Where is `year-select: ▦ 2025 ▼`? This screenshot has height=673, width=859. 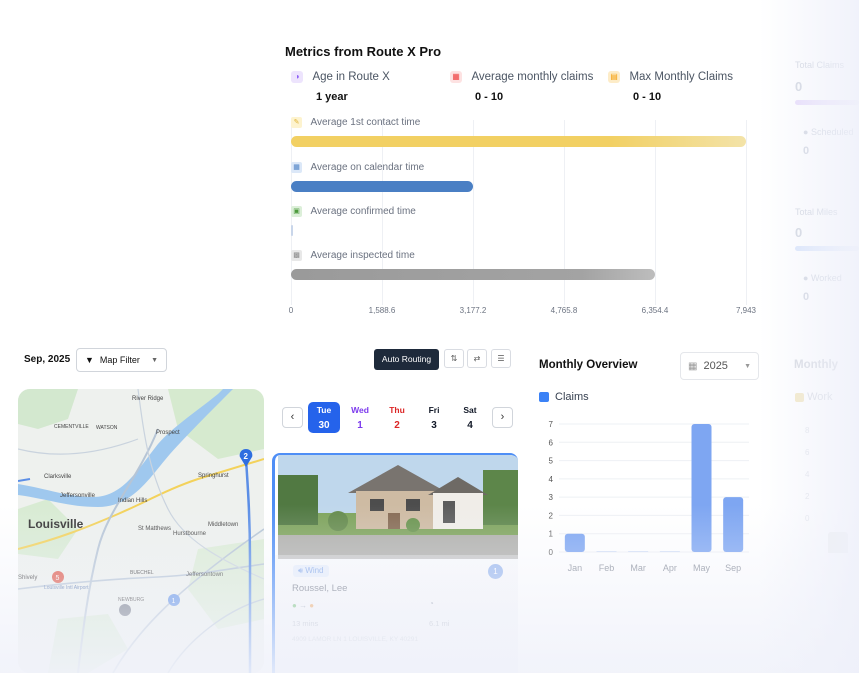 year-select: ▦ 2025 ▼ is located at coordinates (719, 366).